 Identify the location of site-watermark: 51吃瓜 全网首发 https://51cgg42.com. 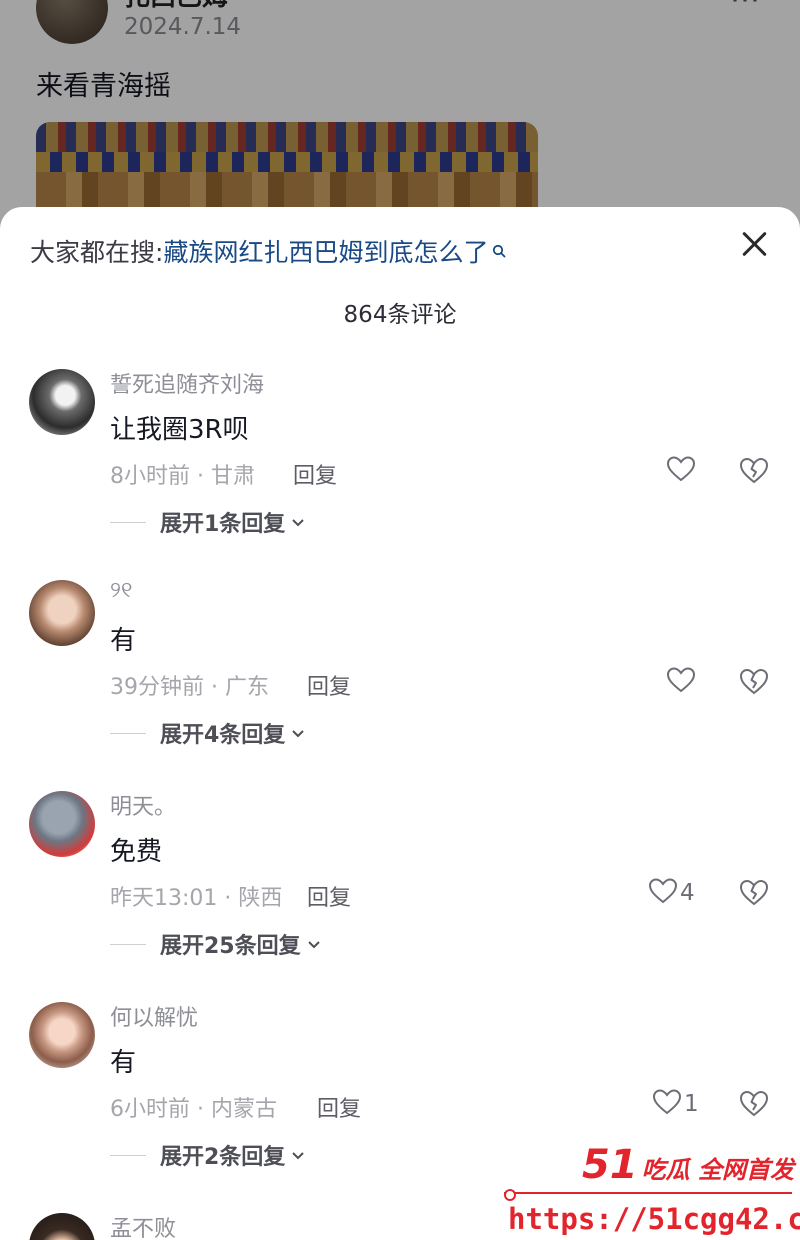
(649, 1190).